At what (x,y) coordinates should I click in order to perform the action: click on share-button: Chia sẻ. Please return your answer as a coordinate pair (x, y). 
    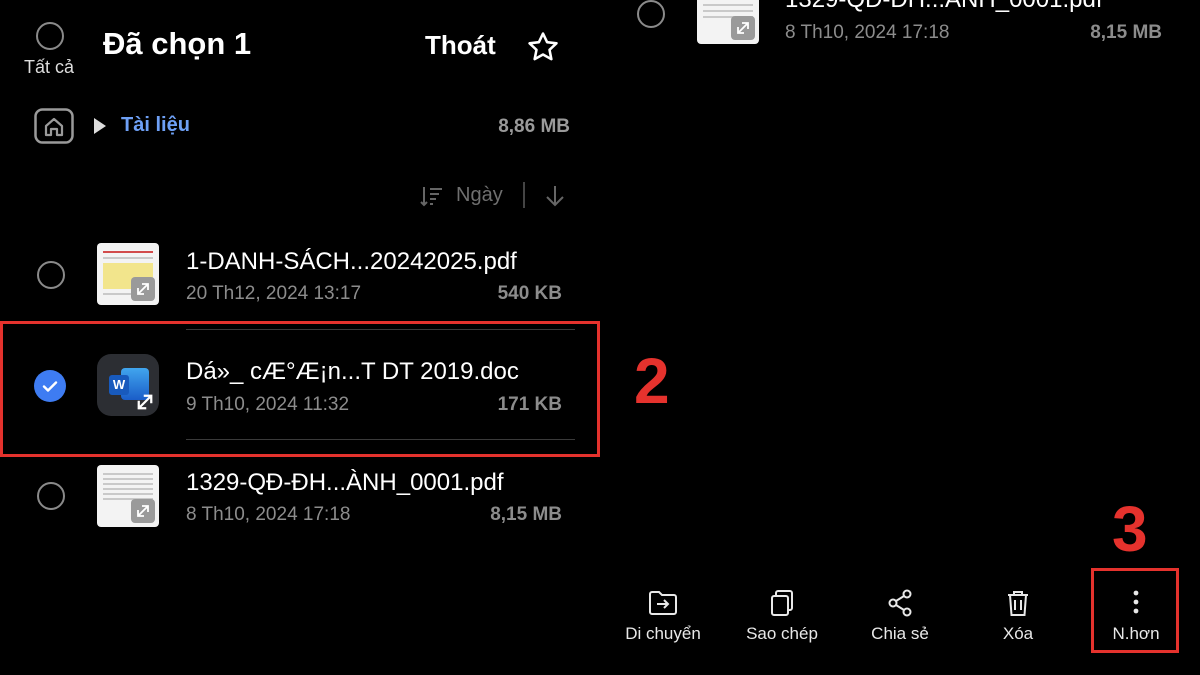
    Looking at the image, I should click on (900, 616).